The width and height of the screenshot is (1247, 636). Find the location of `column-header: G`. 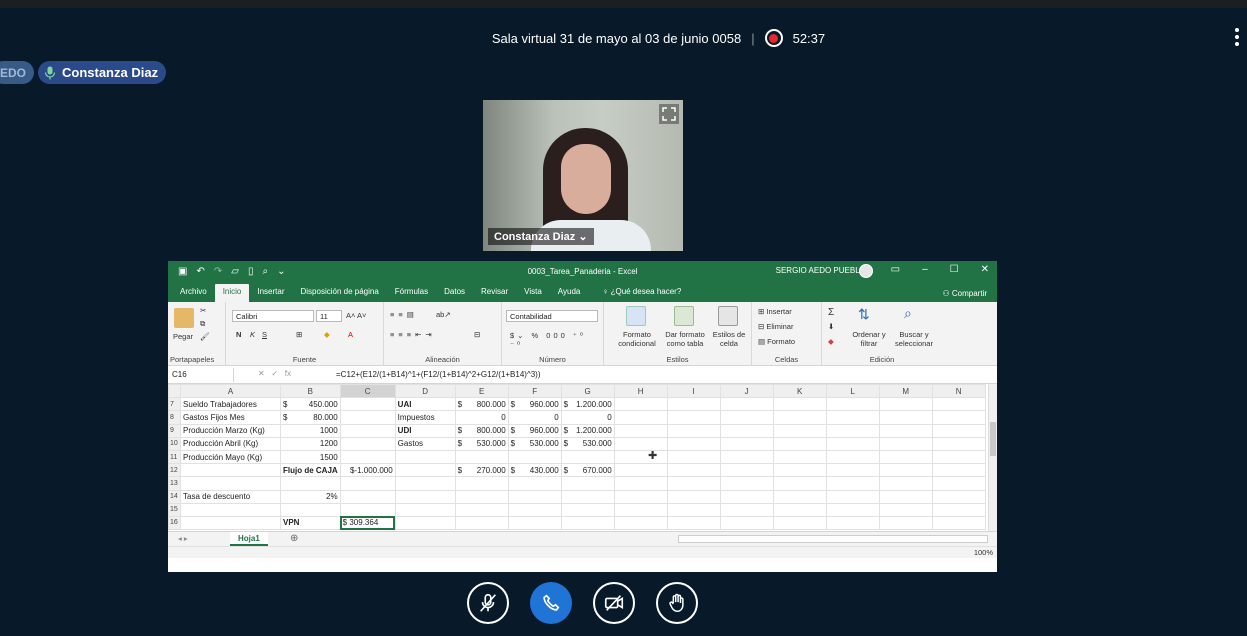

column-header: G is located at coordinates (587, 391).